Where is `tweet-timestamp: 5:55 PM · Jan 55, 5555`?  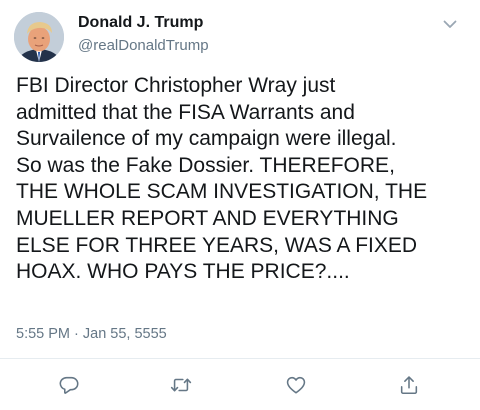 tweet-timestamp: 5:55 PM · Jan 55, 5555 is located at coordinates (91, 334).